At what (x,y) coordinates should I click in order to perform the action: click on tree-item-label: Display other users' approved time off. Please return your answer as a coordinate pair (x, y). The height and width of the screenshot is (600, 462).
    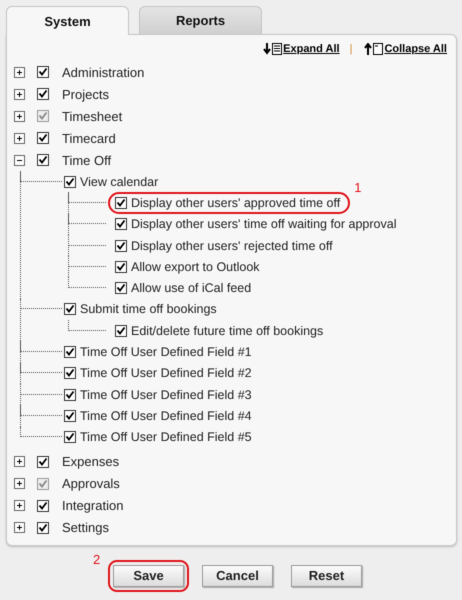
    Looking at the image, I should click on (235, 203).